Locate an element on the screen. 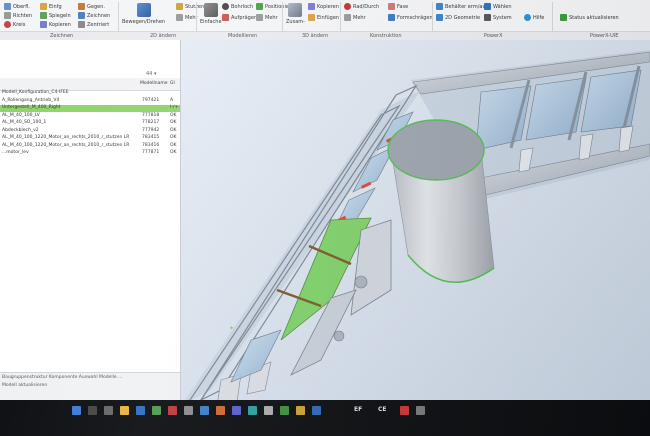 The width and height of the screenshot is (650, 436). hilfe-button: Hilfe is located at coordinates (534, 17).